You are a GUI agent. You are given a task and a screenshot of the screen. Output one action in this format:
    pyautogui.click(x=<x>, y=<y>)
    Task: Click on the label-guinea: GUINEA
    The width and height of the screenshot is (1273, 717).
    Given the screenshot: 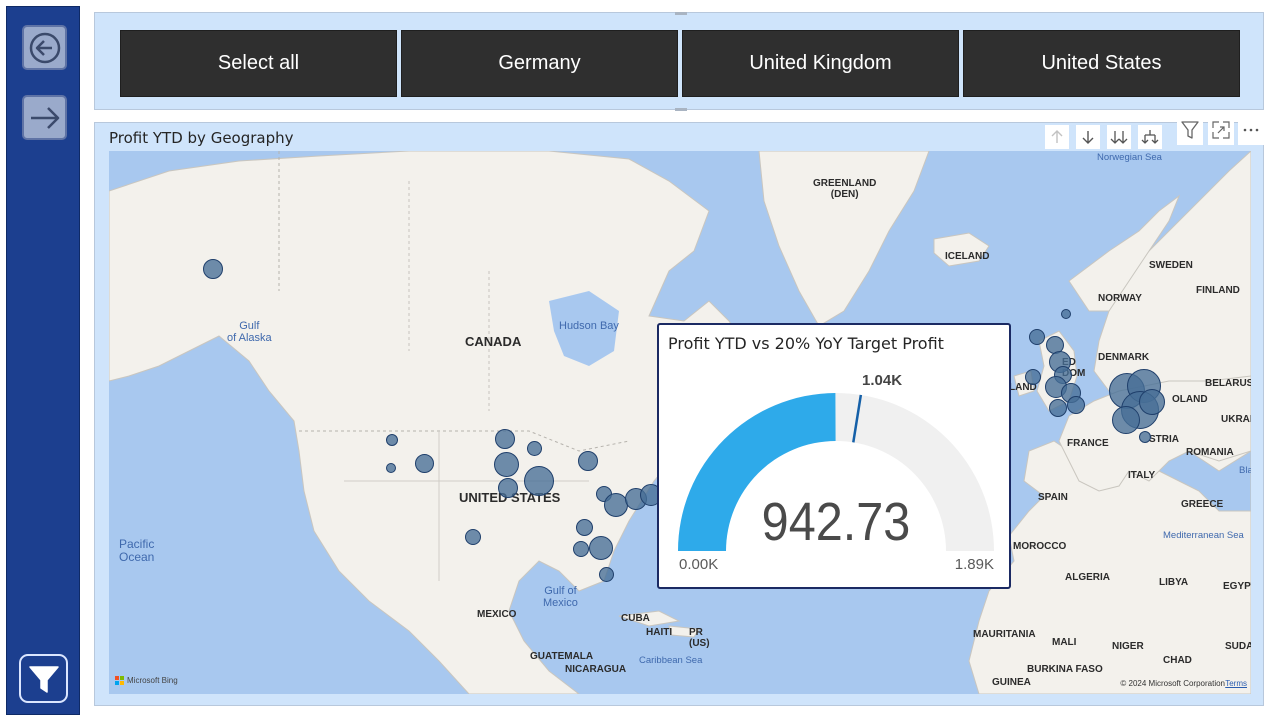 What is the action you would take?
    pyautogui.click(x=1011, y=682)
    